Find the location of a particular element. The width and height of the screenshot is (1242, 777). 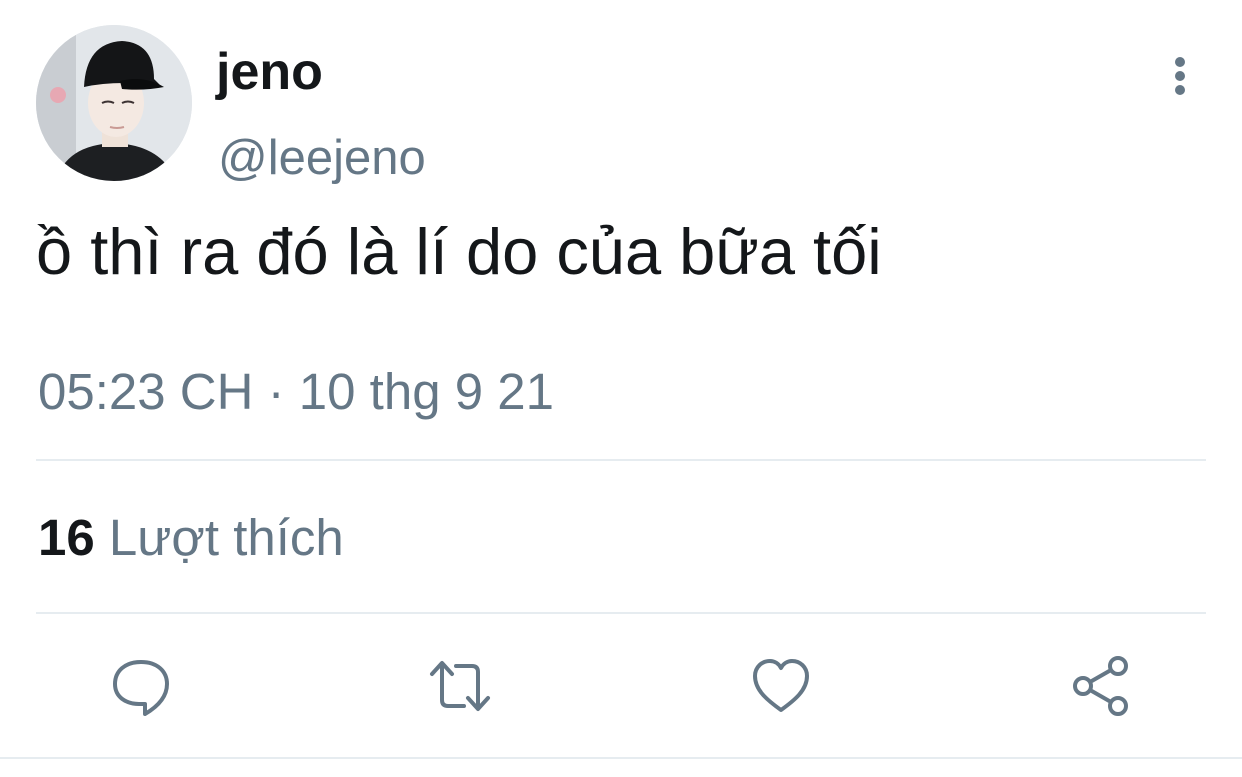

share-nodes-icon is located at coordinates (1100, 686).